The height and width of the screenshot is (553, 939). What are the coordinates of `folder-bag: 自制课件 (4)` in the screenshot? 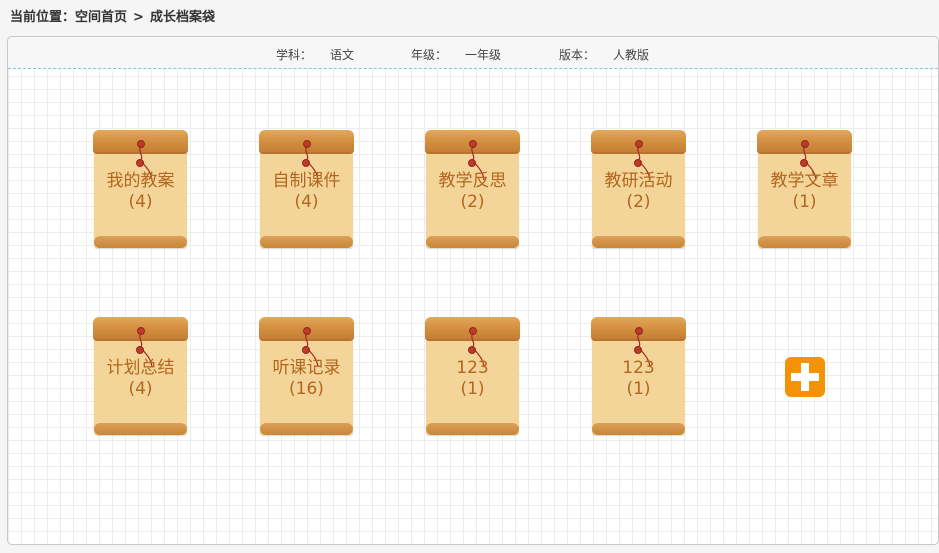 It's located at (306, 190).